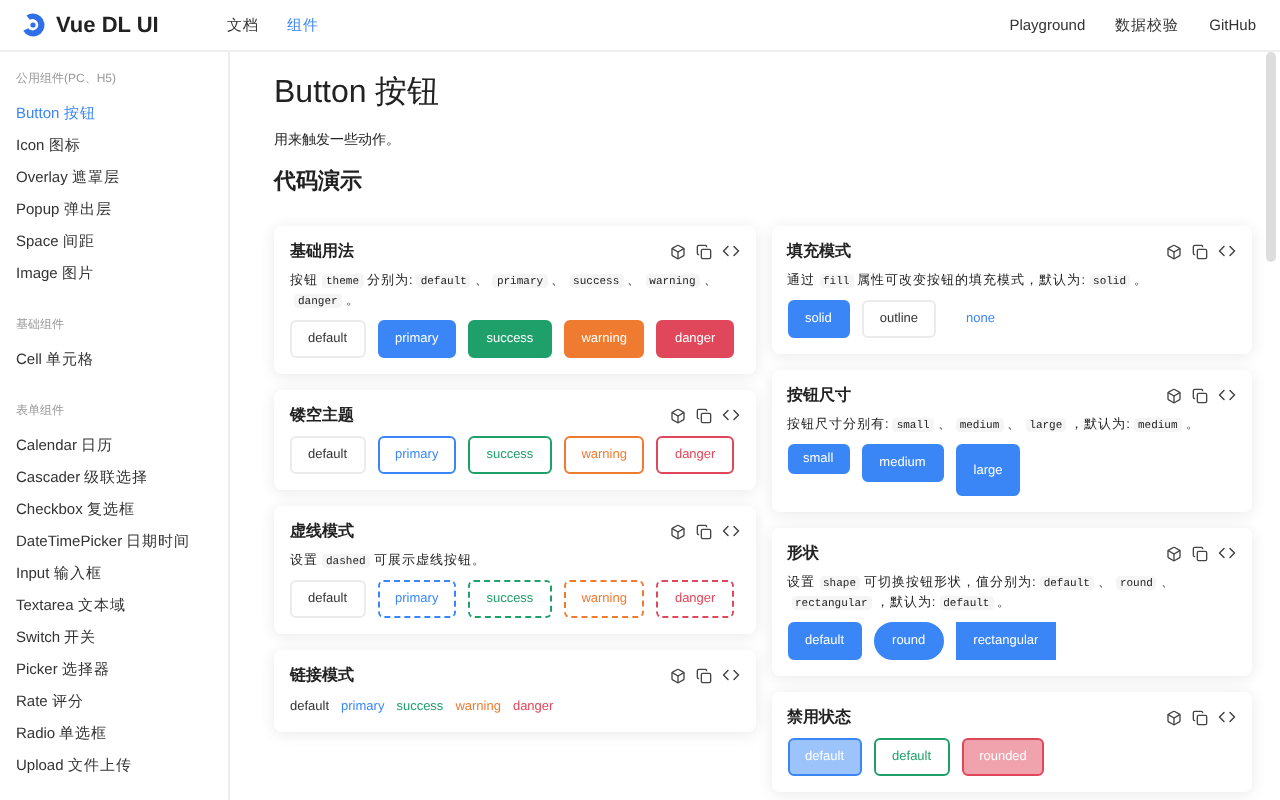 The height and width of the screenshot is (800, 1280). Describe the element at coordinates (323, 675) in the screenshot. I see `card-title: 链接模式` at that location.